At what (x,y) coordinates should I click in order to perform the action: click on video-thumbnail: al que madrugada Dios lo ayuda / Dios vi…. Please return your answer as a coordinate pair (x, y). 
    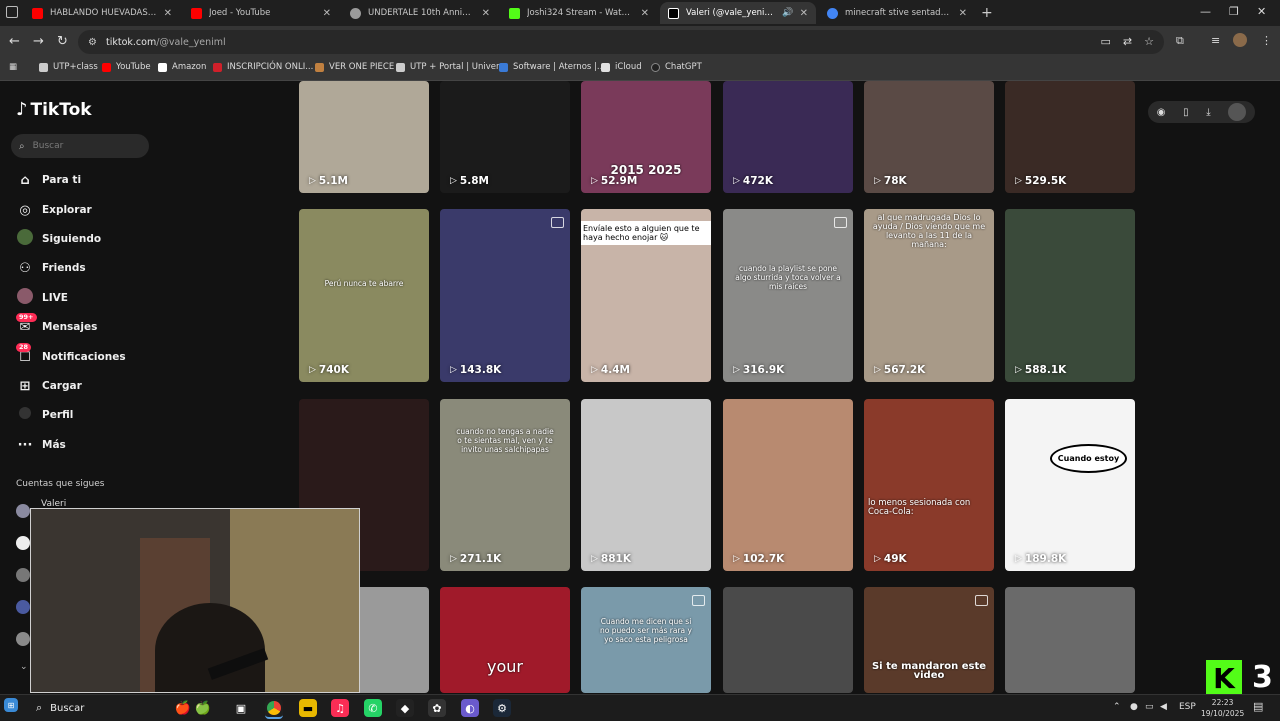
    Looking at the image, I should click on (929, 295).